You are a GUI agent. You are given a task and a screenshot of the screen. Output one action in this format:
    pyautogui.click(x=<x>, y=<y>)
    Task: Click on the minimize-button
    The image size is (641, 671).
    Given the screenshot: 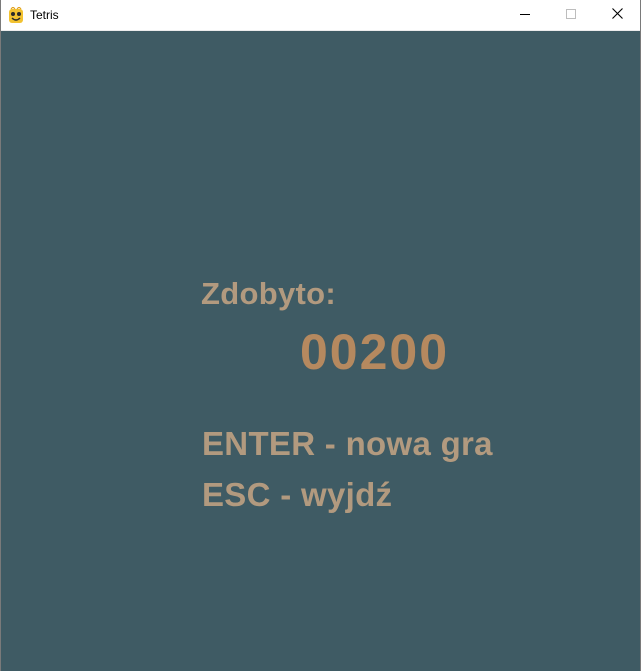 What is the action you would take?
    pyautogui.click(x=525, y=15)
    